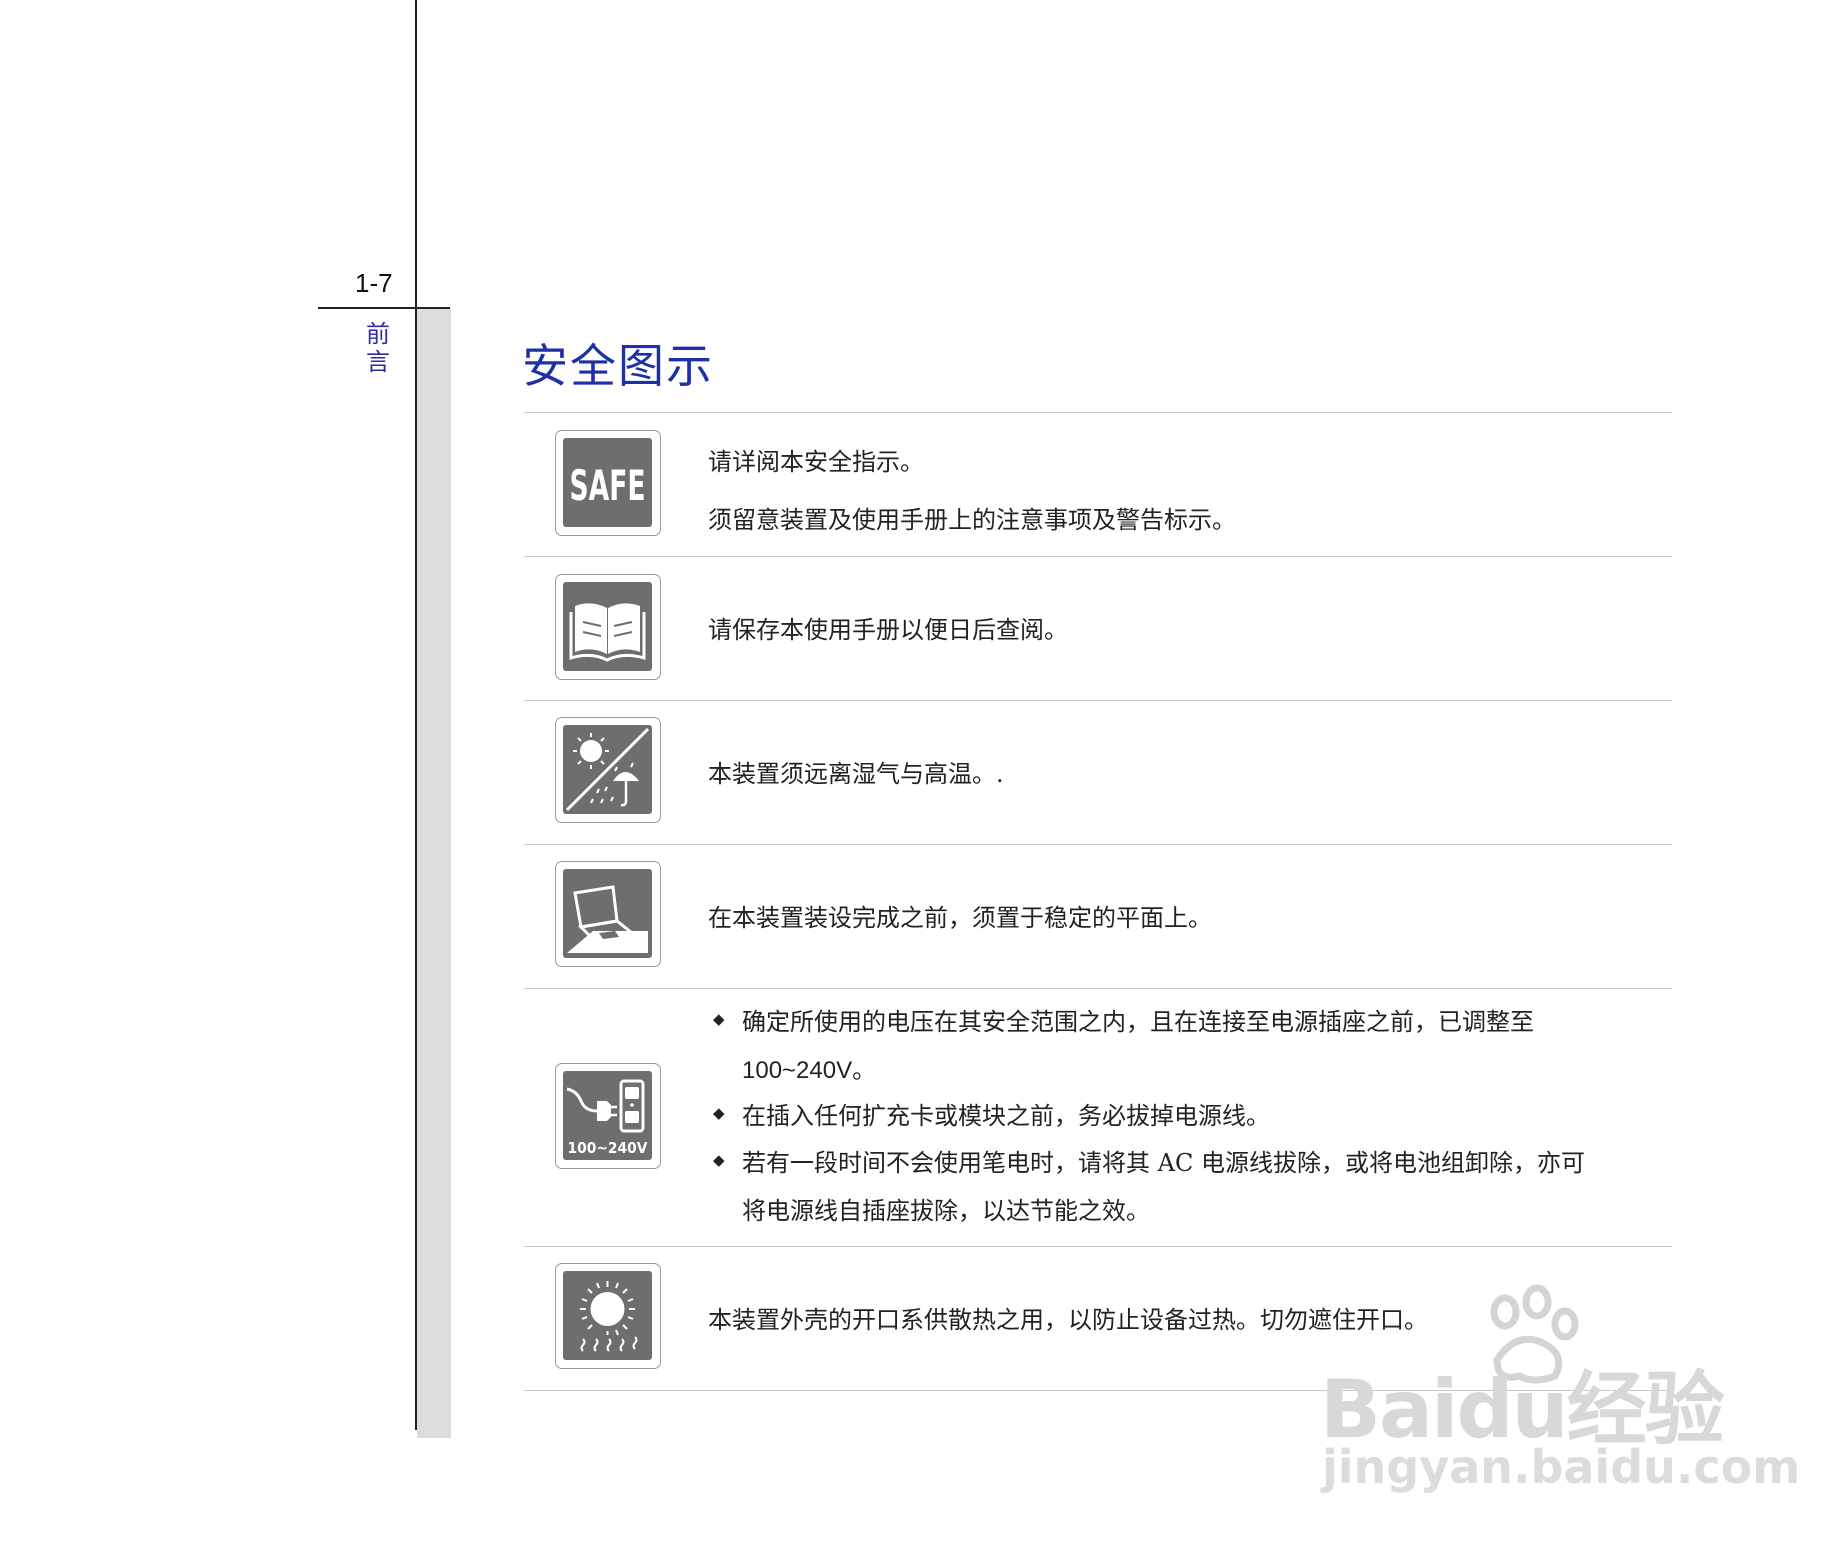 This screenshot has width=1844, height=1548. I want to click on bullet-text: 确定所使用的电压在其安全范围之内，且在连接至电源插座之前，已调整至, so click(1138, 1022).